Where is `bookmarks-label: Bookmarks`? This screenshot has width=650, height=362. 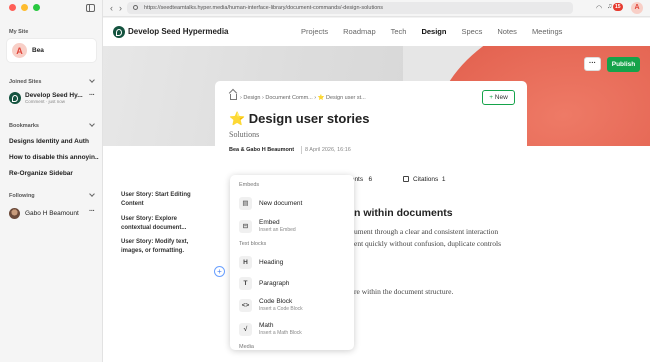 bookmarks-label: Bookmarks is located at coordinates (24, 126).